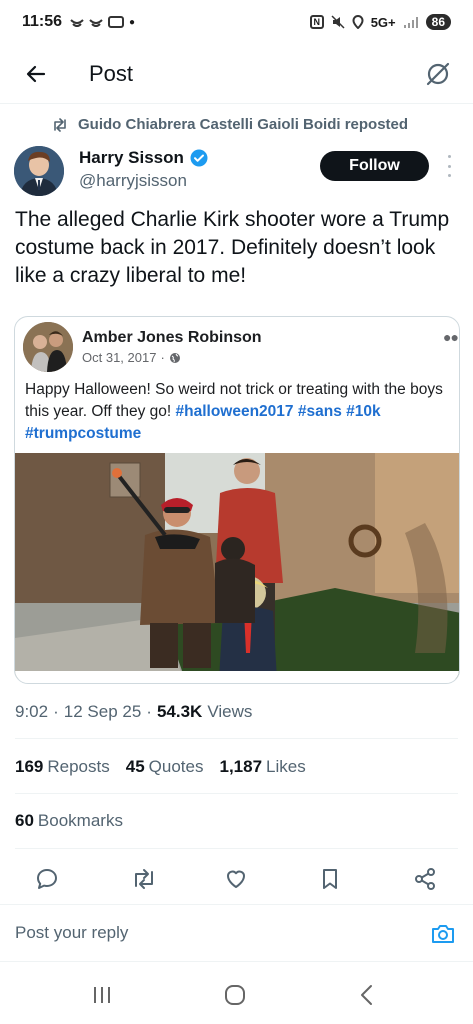 This screenshot has width=473, height=1024. I want to click on nfc-icon: N, so click(316, 22).